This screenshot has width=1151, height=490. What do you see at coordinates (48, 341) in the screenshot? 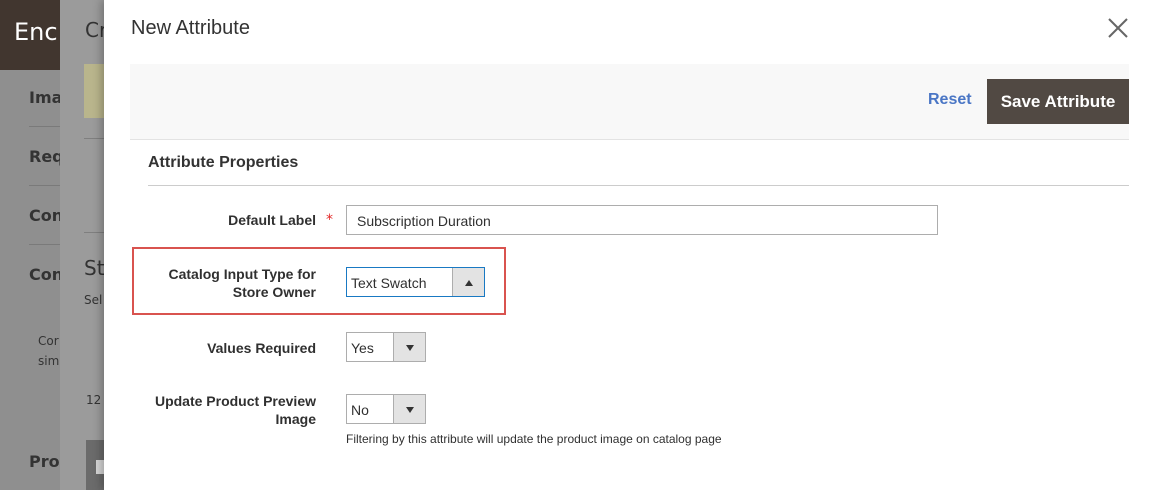
I see `bg-small-text: Cor` at bounding box center [48, 341].